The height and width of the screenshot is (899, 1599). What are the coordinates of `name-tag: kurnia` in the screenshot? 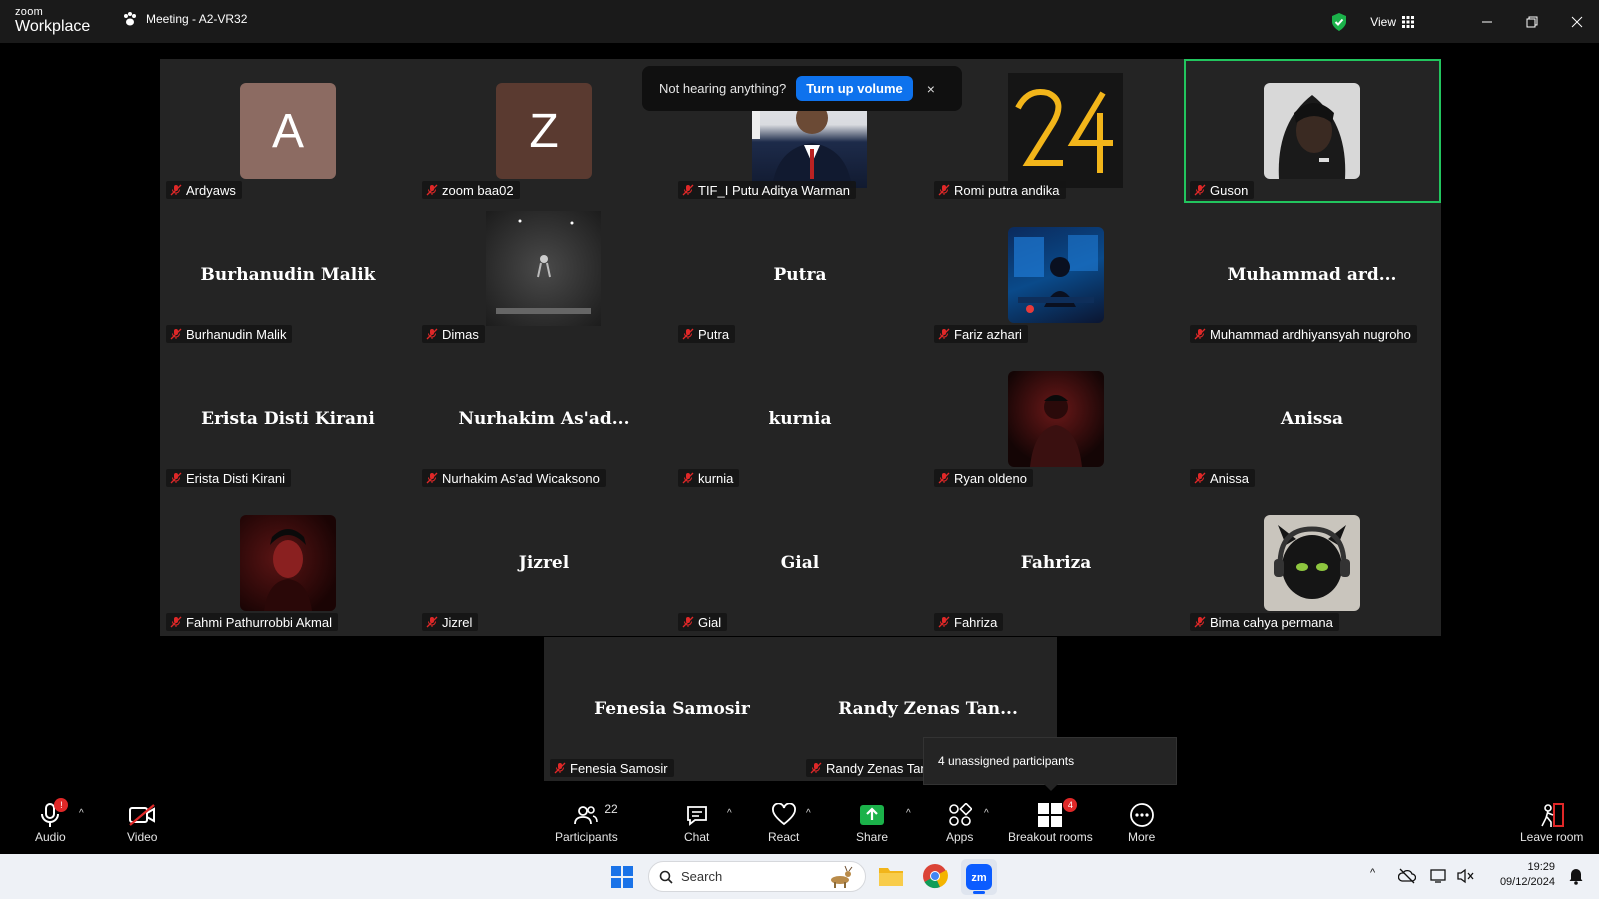 It's located at (709, 478).